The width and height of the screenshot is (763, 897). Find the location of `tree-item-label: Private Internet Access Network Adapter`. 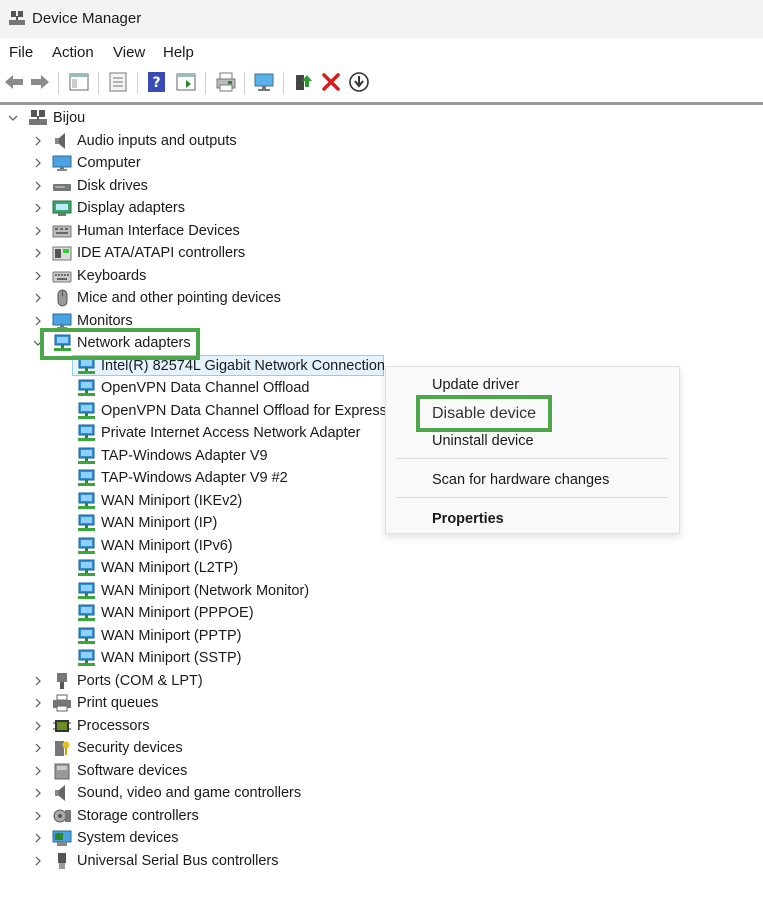

tree-item-label: Private Internet Access Network Adapter is located at coordinates (231, 433).